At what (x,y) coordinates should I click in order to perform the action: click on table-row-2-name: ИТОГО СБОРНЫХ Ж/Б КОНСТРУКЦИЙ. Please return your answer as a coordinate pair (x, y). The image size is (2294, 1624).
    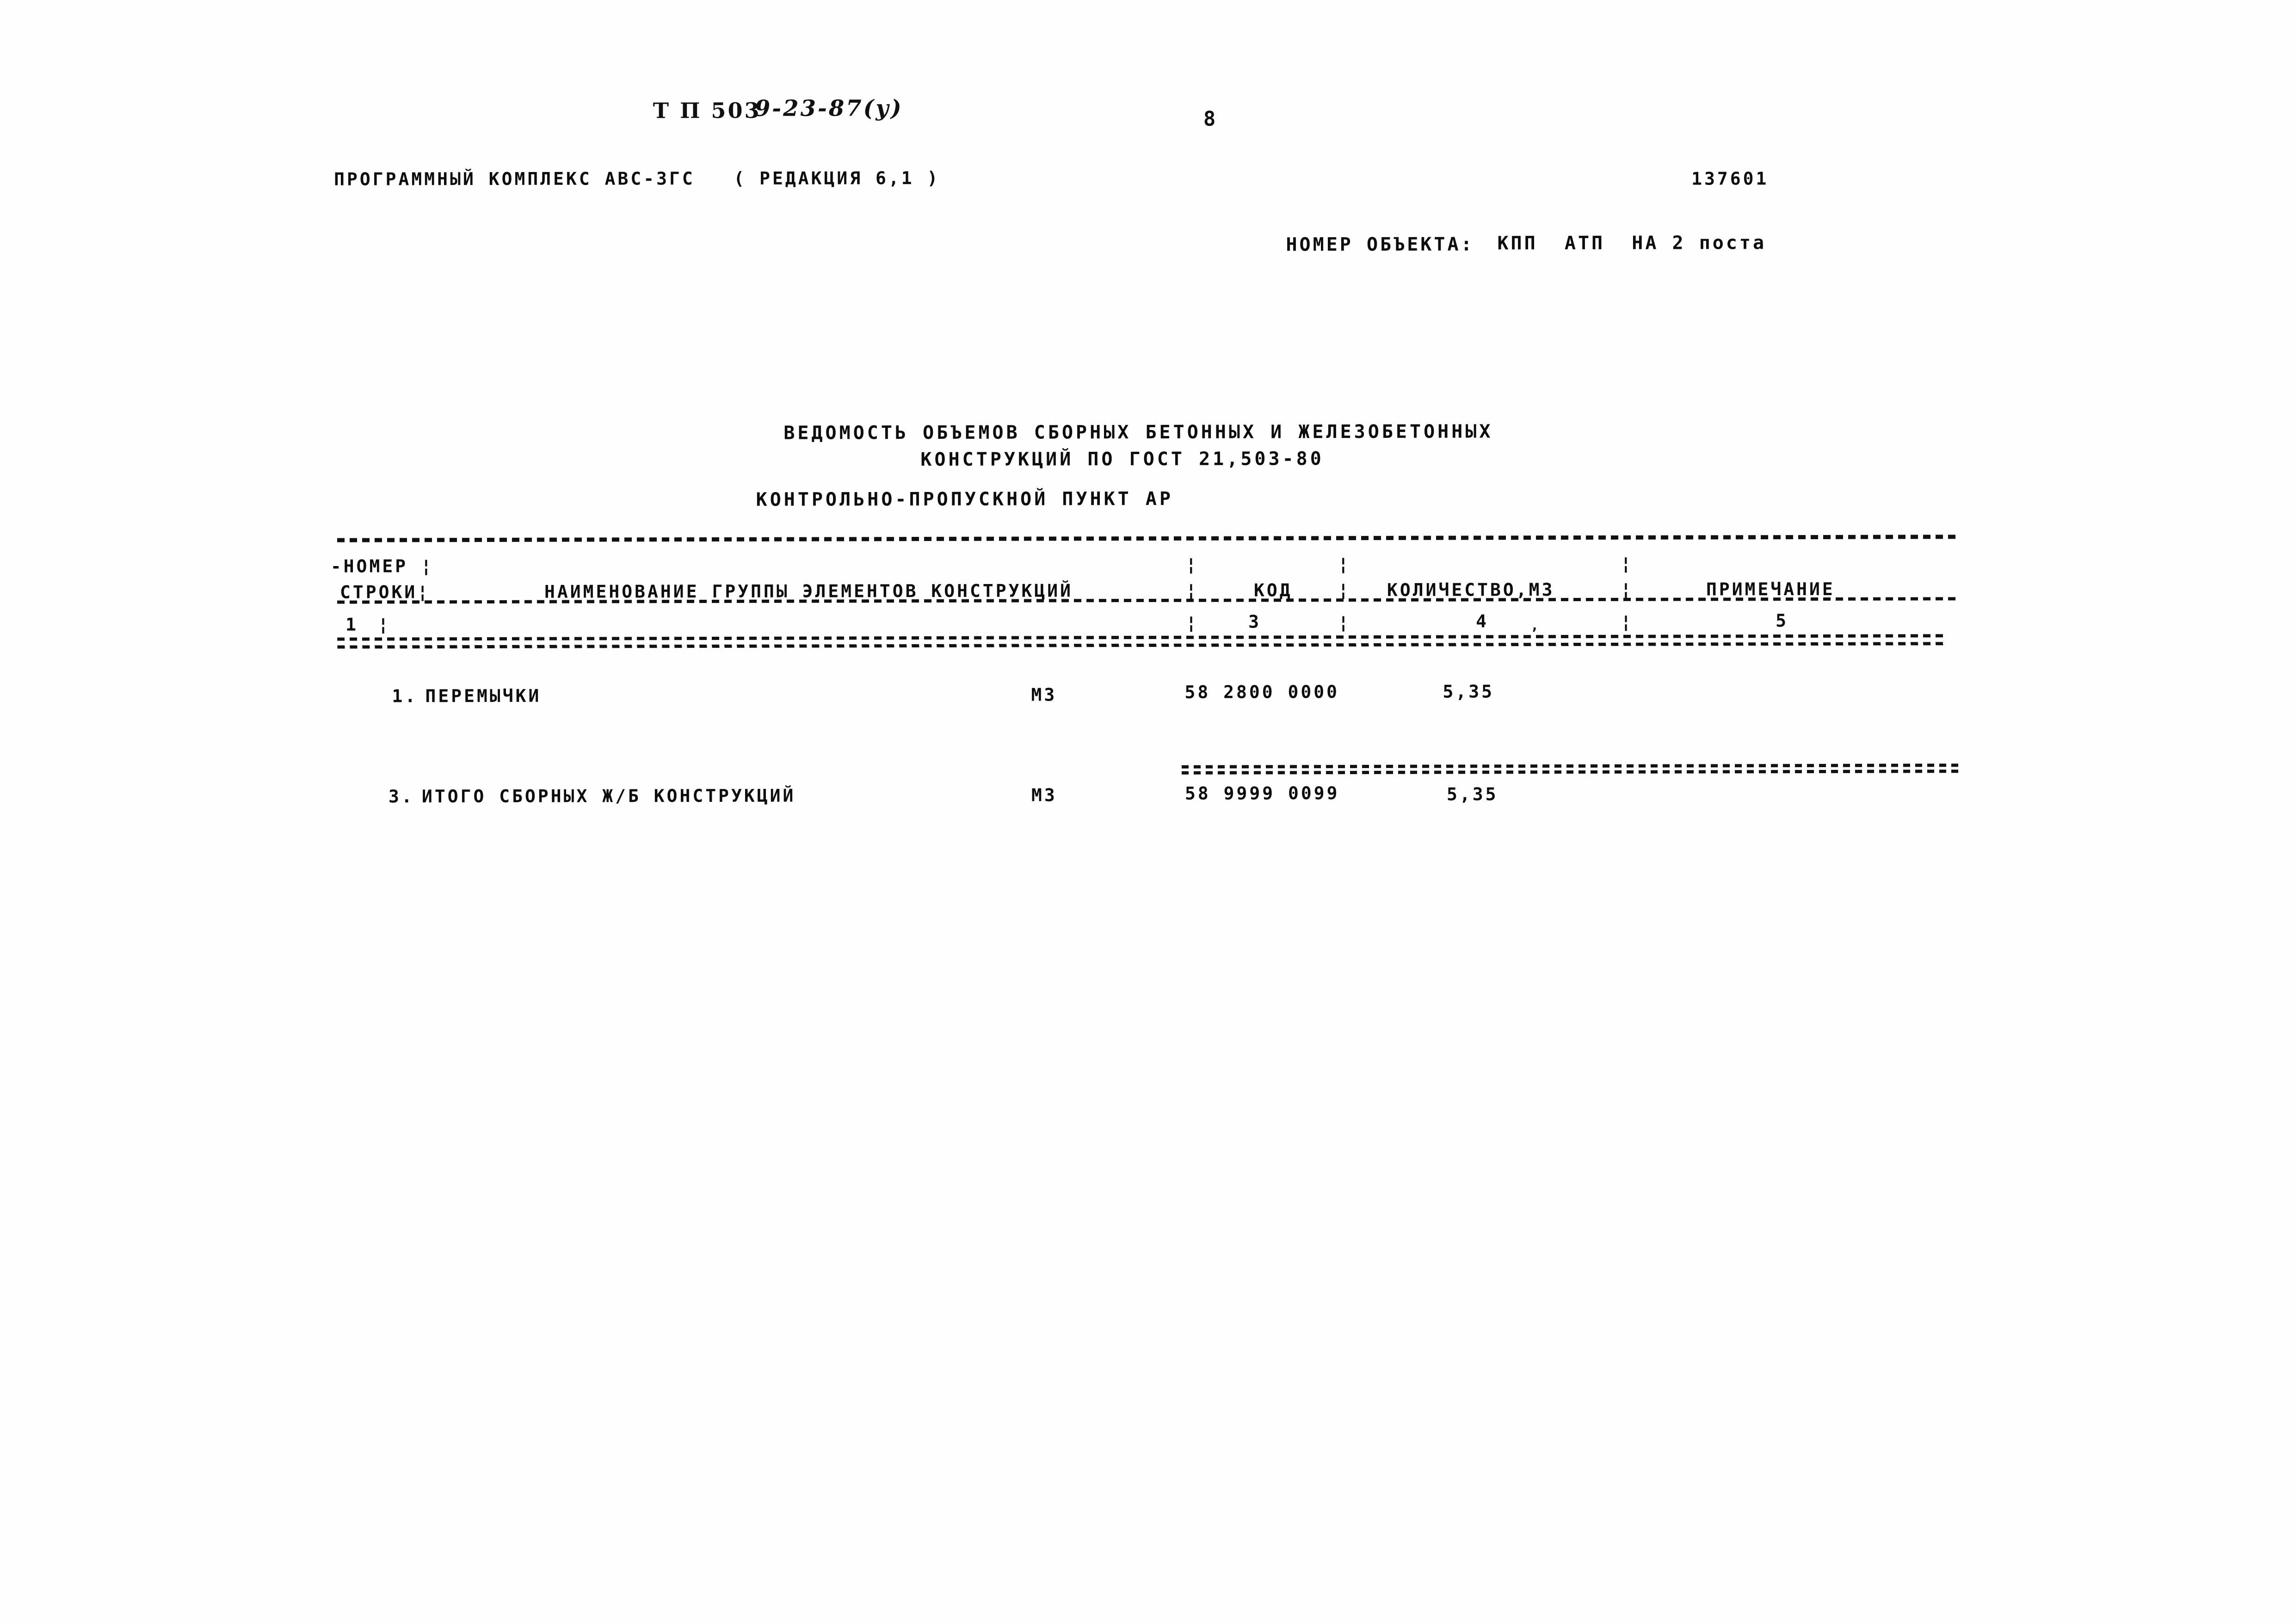
    Looking at the image, I should click on (609, 796).